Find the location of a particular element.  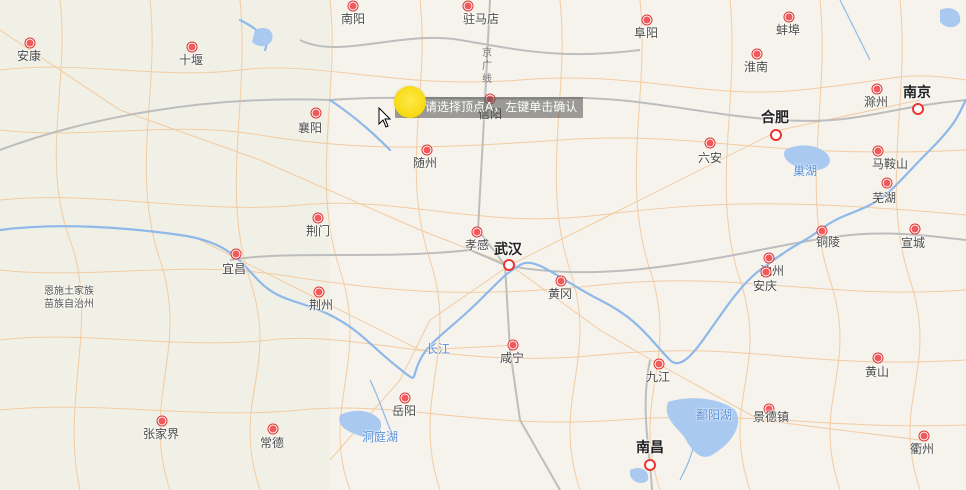

city-label-hefei: 合肥 is located at coordinates (775, 118).